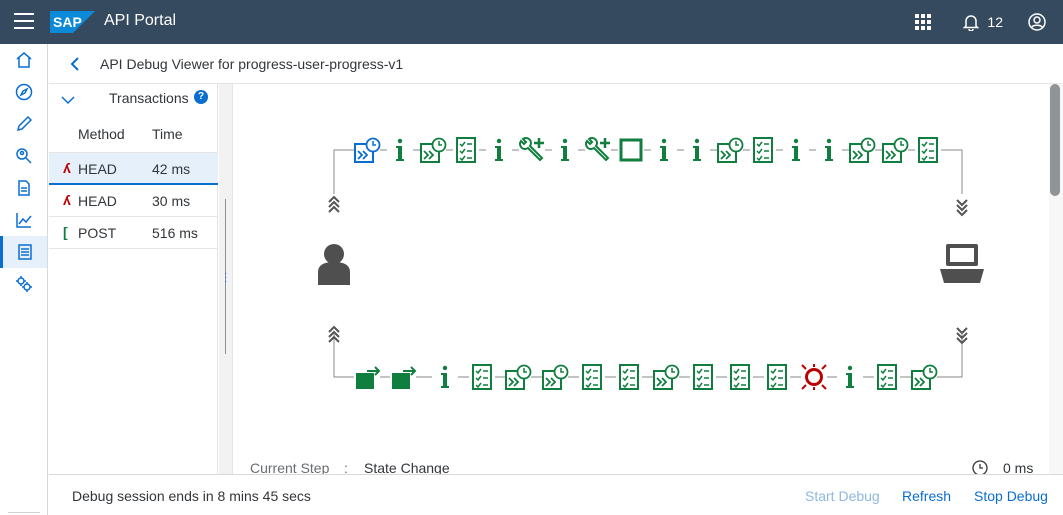 The height and width of the screenshot is (515, 1063). Describe the element at coordinates (23, 284) in the screenshot. I see `settings-icon` at that location.